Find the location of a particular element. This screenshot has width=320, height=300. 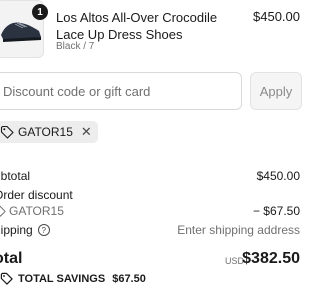

total-savings: TOTAL SAVINGS $67.50 is located at coordinates (73, 278).